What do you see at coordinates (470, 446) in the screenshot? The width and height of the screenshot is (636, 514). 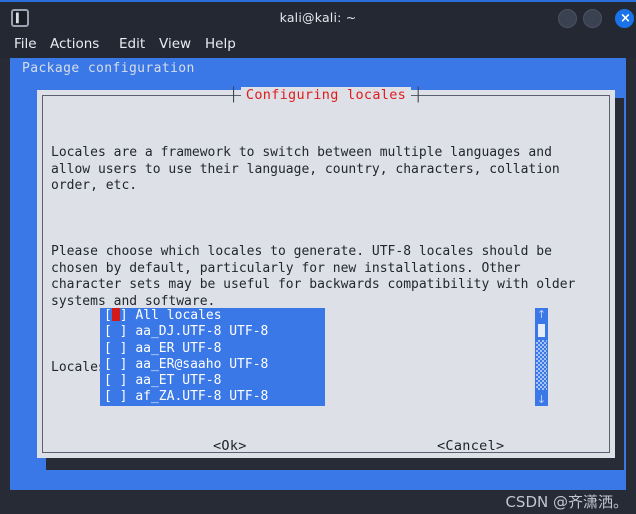 I see `cancel-button: <Cancel>` at bounding box center [470, 446].